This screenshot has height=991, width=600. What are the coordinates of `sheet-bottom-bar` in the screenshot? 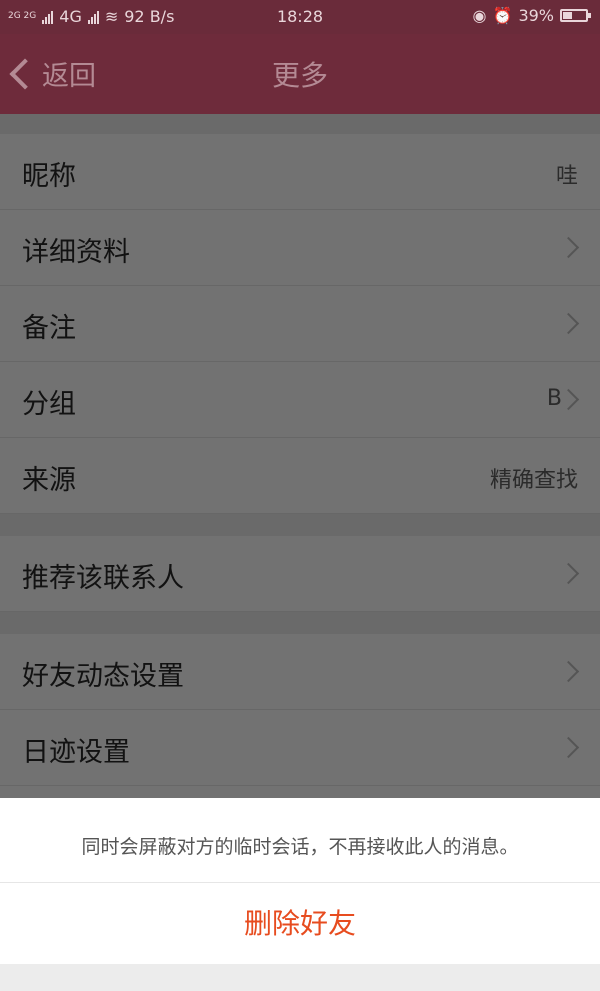 It's located at (300, 977).